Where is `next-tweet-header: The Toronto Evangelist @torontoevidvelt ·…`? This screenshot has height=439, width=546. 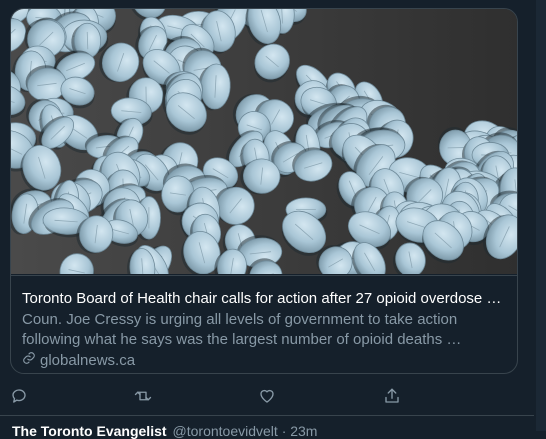
next-tweet-header: The Toronto Evangelist @torontoevidvelt ·… is located at coordinates (164, 431).